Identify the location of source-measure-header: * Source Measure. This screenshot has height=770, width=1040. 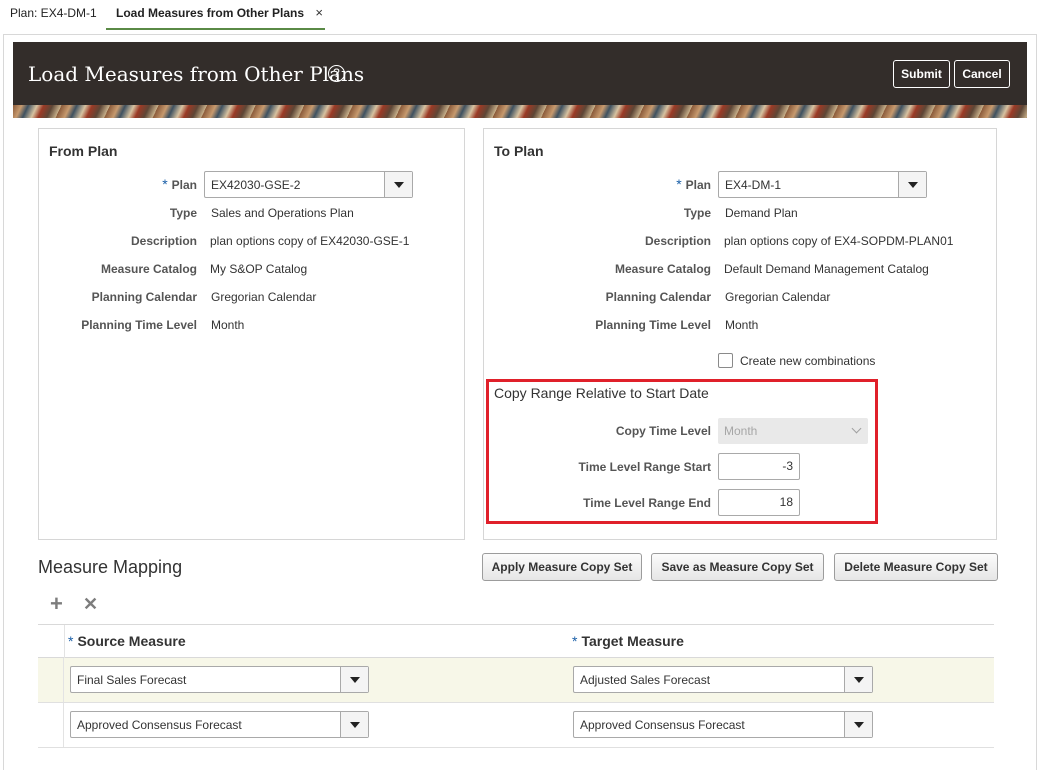
(127, 641).